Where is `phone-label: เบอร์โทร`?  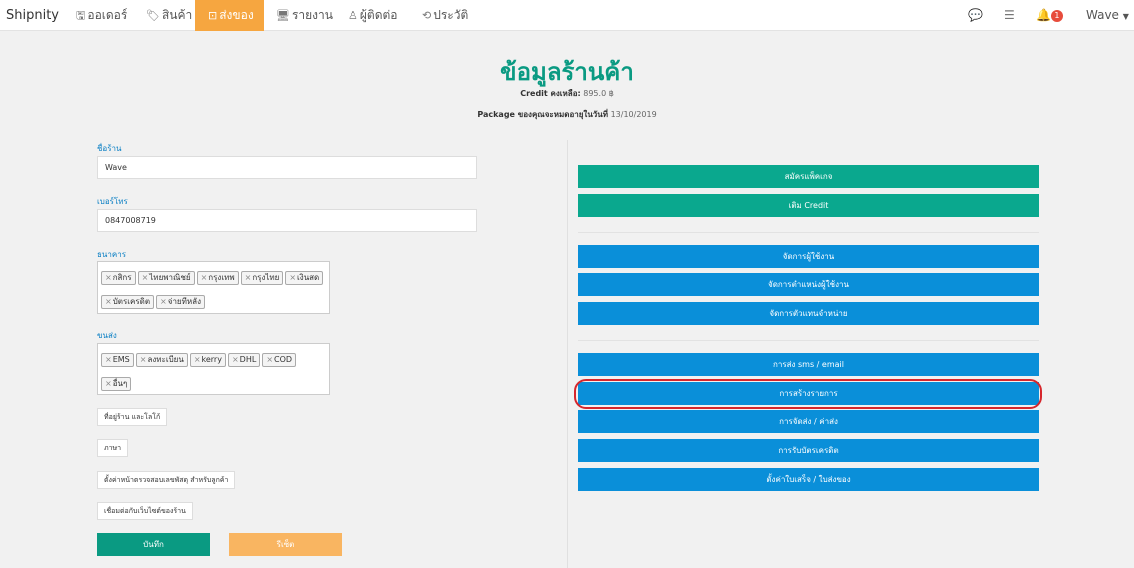
phone-label: เบอร์โทร is located at coordinates (112, 201).